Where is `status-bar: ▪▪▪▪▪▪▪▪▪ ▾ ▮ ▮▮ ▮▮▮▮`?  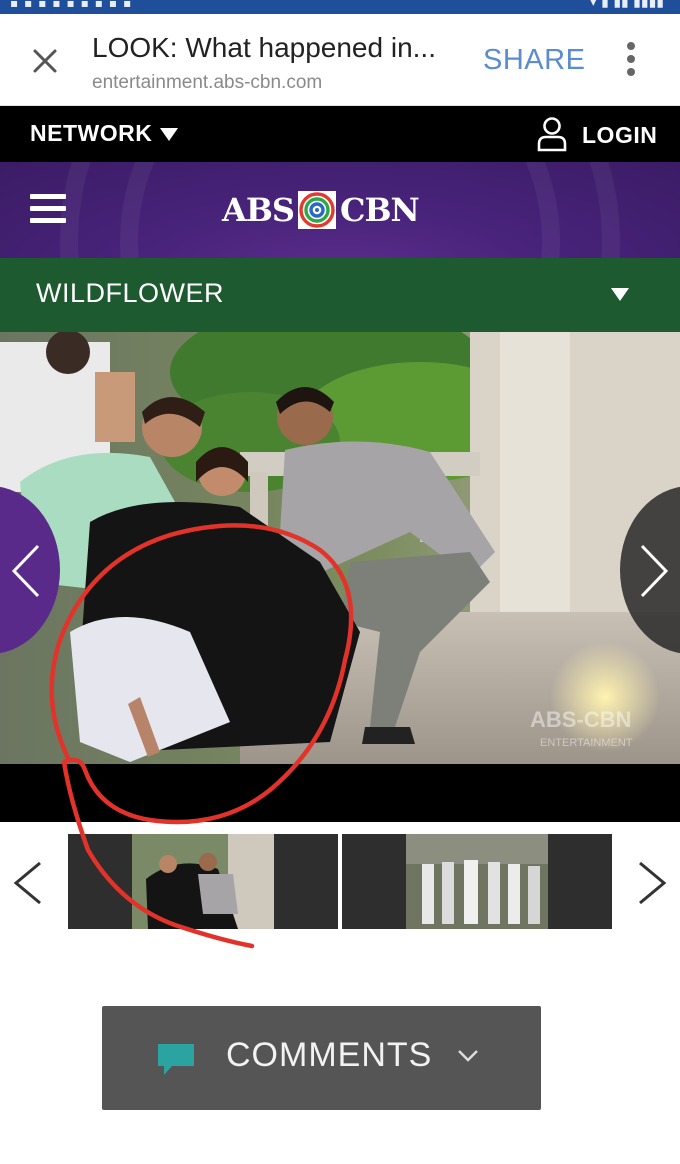 status-bar: ▪▪▪▪▪▪▪▪▪ ▾ ▮ ▮▮ ▮▮▮▮ is located at coordinates (340, 7).